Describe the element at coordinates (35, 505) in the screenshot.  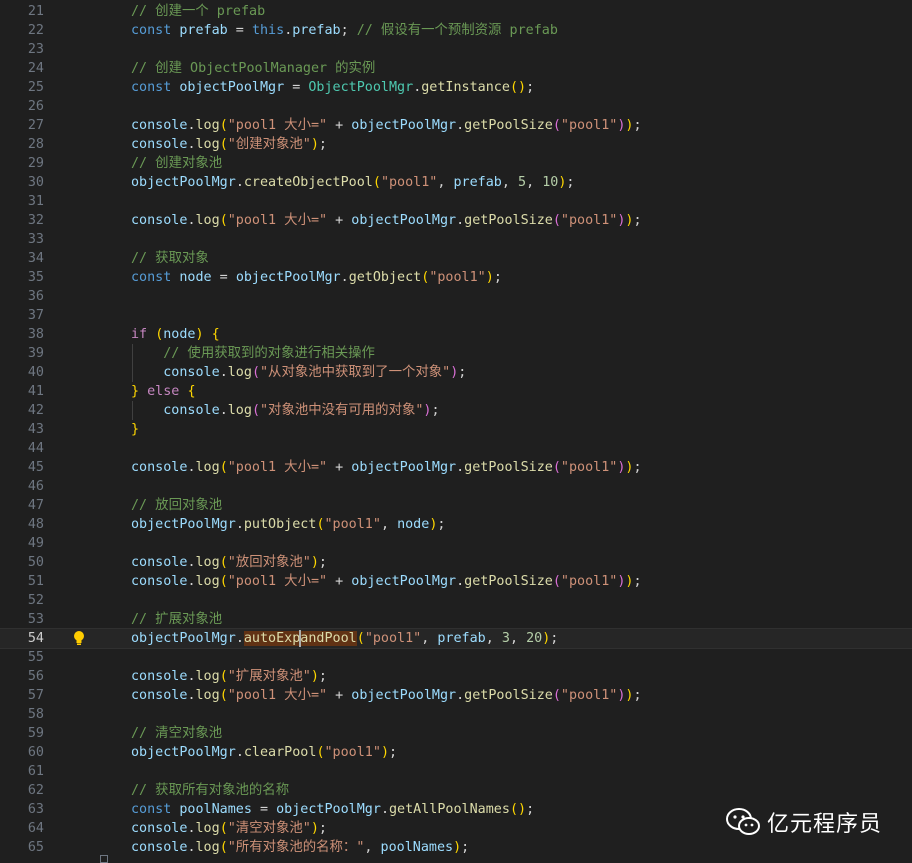
I see `line-number: 47` at that location.